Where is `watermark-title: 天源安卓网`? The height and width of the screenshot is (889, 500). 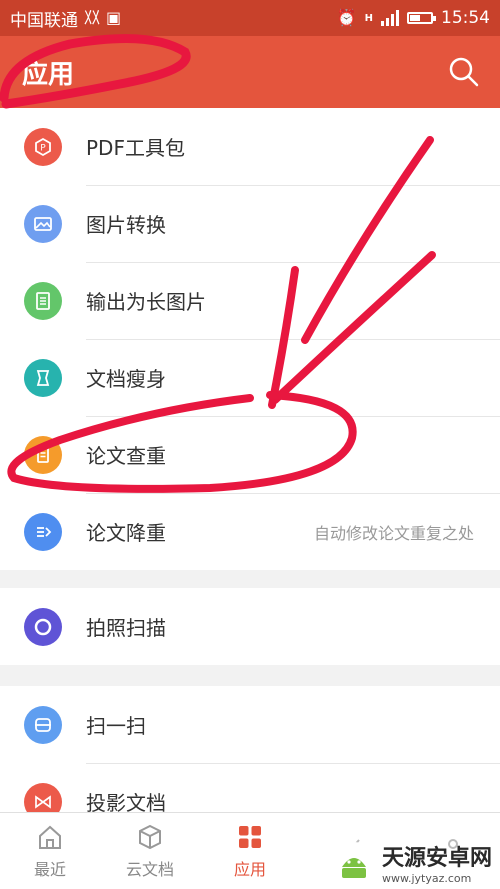 watermark-title: 天源安卓网 is located at coordinates (436, 858).